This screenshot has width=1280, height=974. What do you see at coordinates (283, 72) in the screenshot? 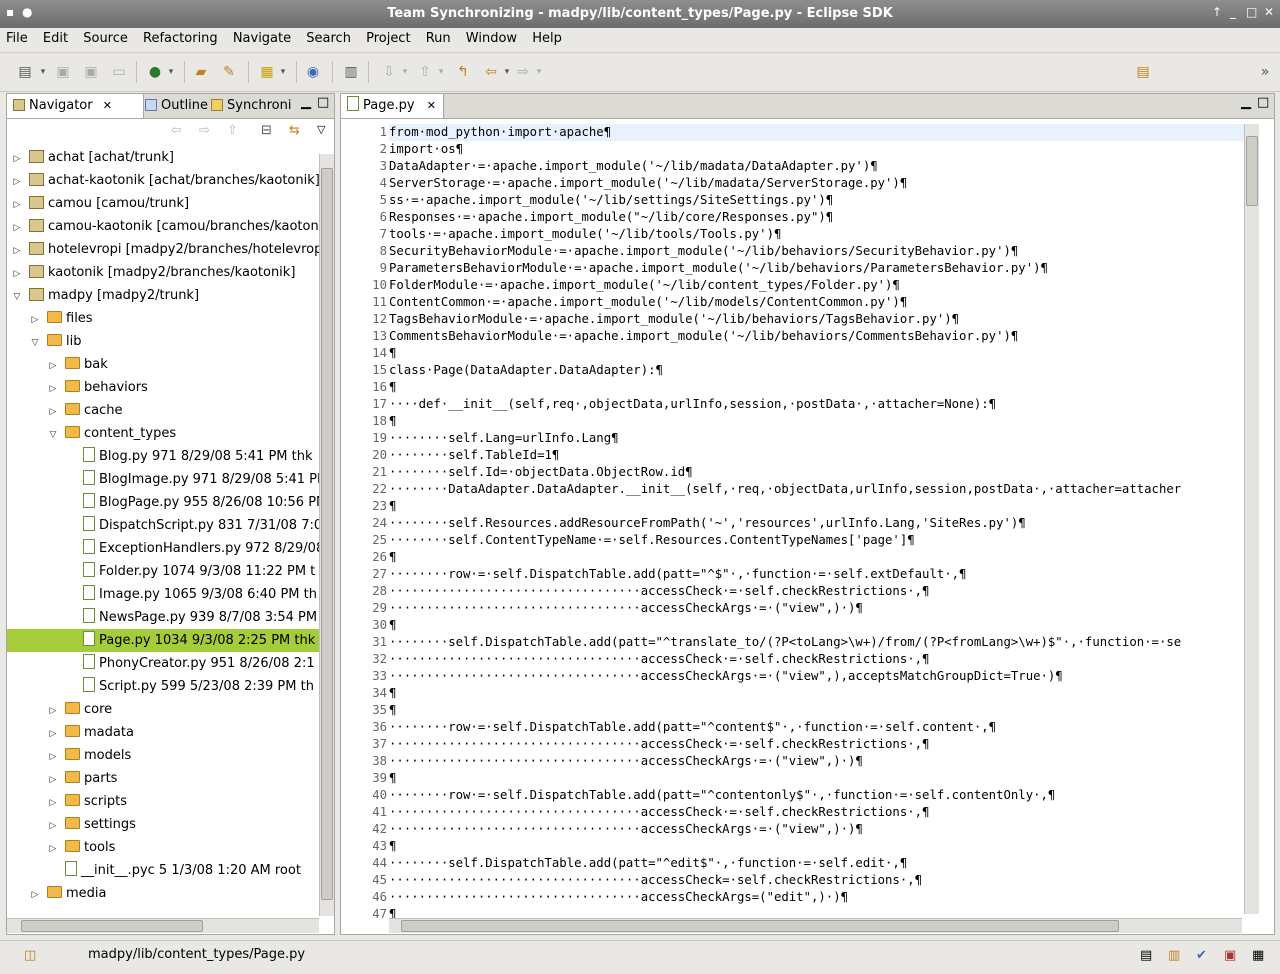
I see `search-dropdown-icon: ▾` at bounding box center [283, 72].